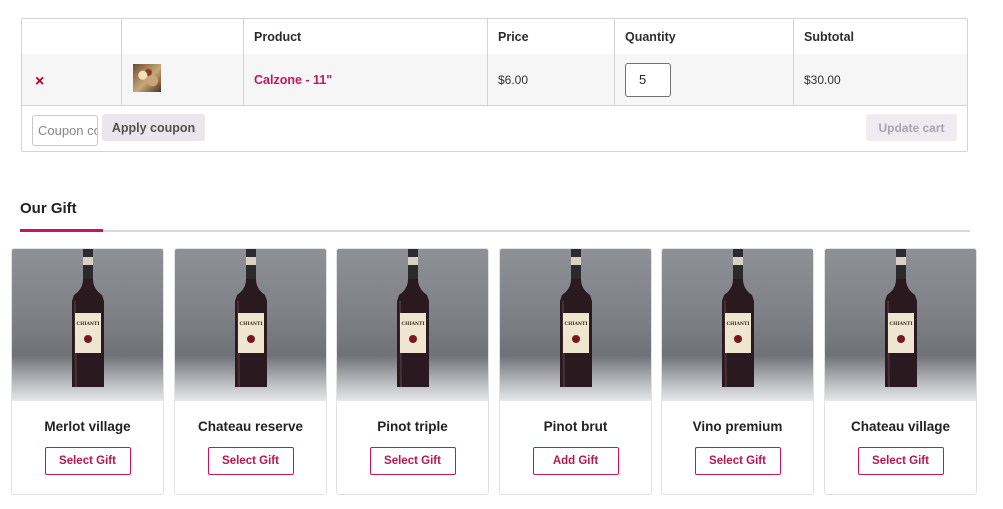 This screenshot has width=1003, height=509. Describe the element at coordinates (822, 79) in the screenshot. I see `subtotal-cell: $30.00` at that location.